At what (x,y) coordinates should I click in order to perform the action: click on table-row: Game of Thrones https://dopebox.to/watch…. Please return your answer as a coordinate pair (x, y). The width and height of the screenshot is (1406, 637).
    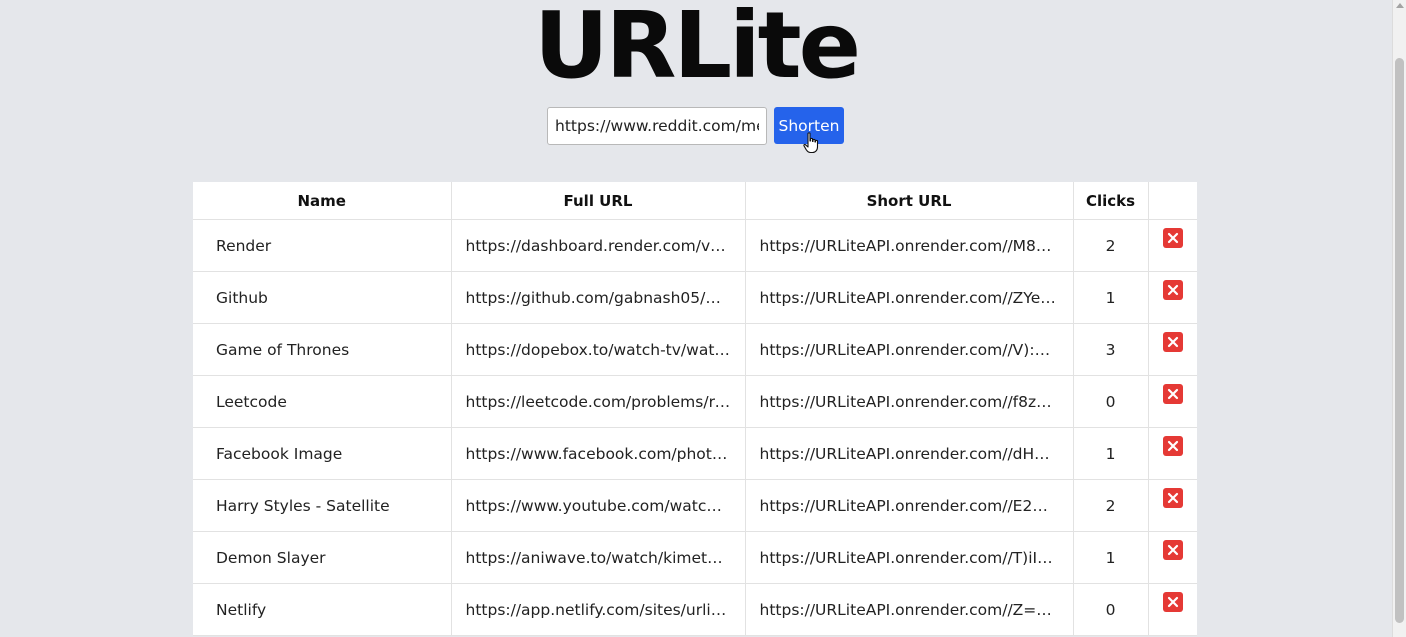
    Looking at the image, I should click on (695, 349).